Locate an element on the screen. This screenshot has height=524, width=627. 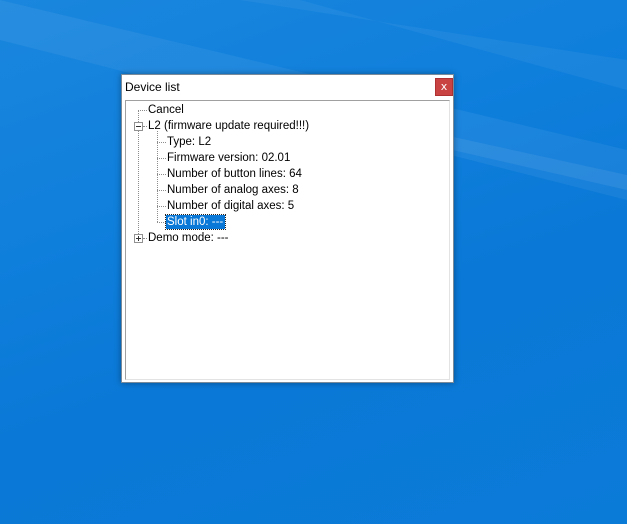
tree-item-demo-mode: Demo mode: --- is located at coordinates (188, 238).